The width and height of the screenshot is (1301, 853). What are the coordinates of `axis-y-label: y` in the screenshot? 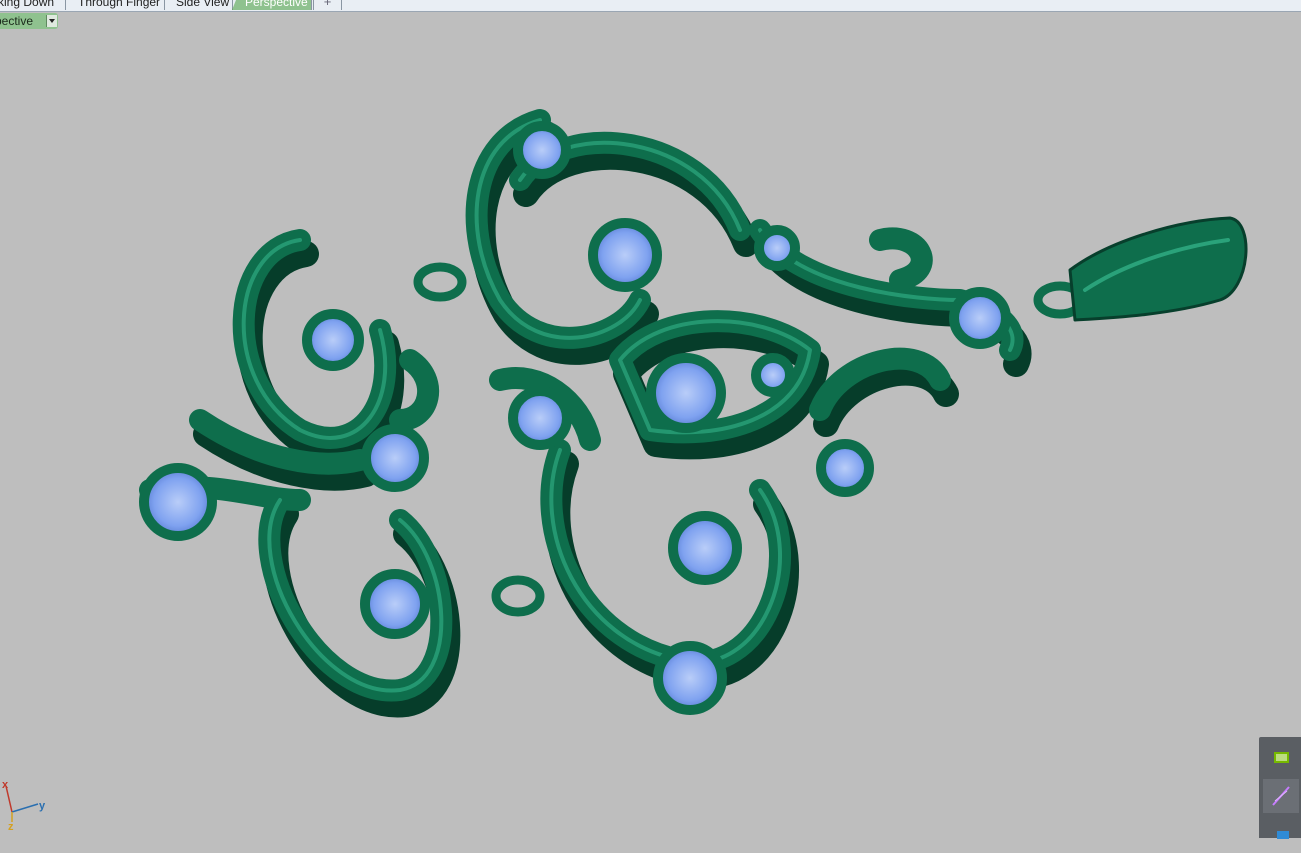 It's located at (42, 806).